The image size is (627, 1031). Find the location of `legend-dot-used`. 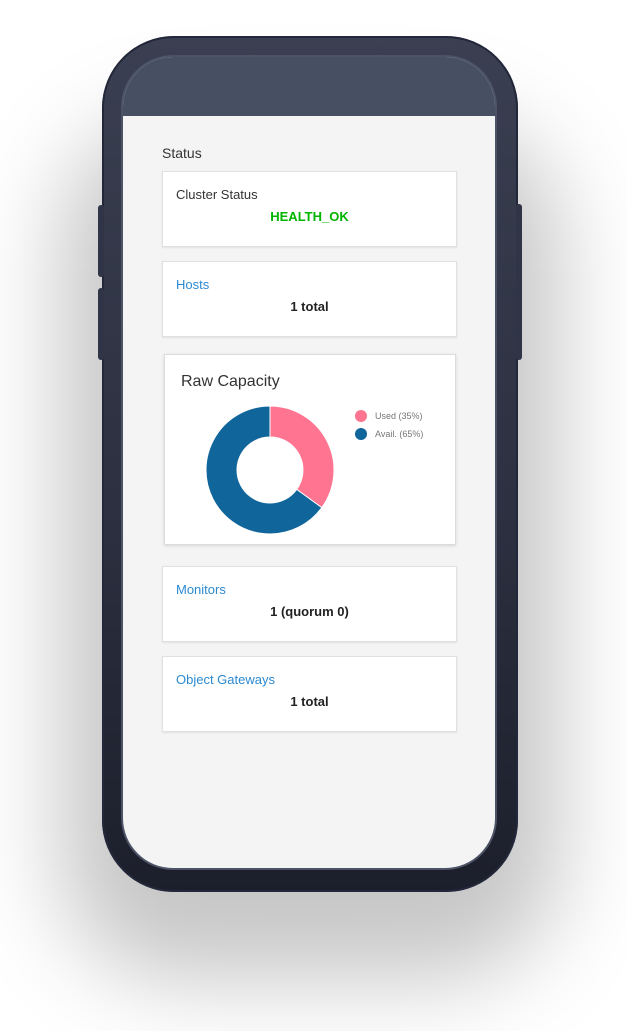

legend-dot-used is located at coordinates (361, 416).